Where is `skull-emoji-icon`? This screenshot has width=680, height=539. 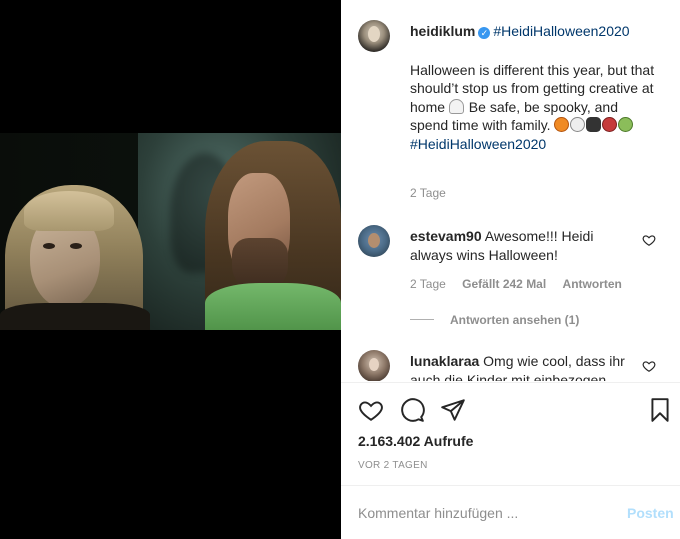 skull-emoji-icon is located at coordinates (578, 125).